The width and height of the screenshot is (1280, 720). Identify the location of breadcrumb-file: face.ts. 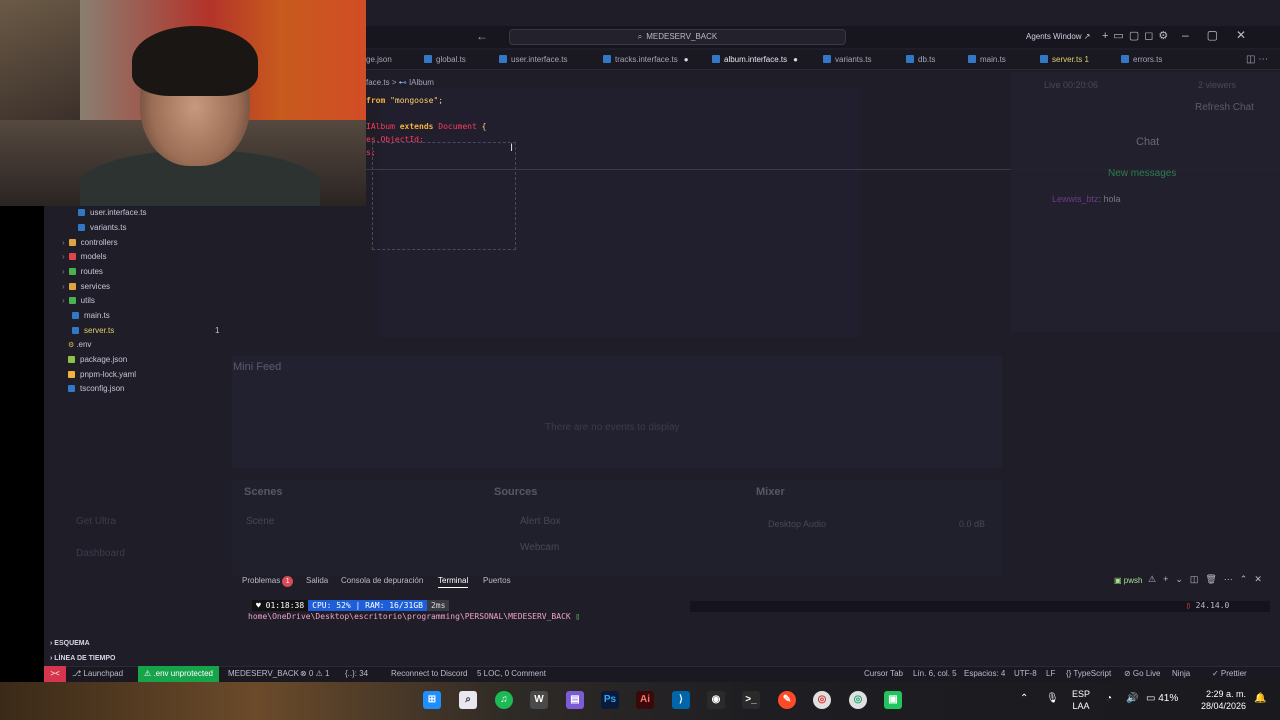
(378, 82).